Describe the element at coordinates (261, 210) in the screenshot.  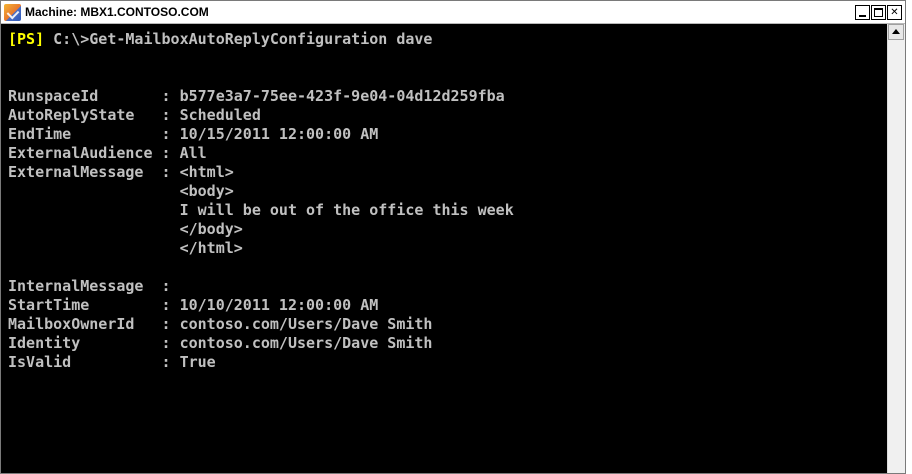
I see `output-line: I will be out of the office this week` at that location.